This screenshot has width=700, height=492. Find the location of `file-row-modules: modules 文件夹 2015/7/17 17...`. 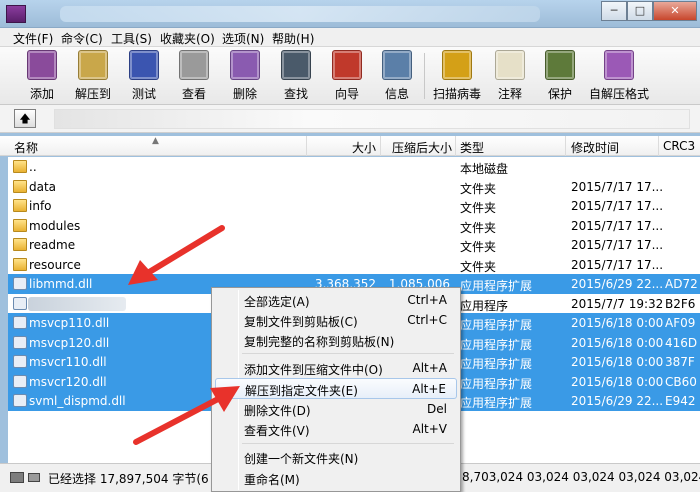

file-row-modules: modules 文件夹 2015/7/17 17... is located at coordinates (354, 226).